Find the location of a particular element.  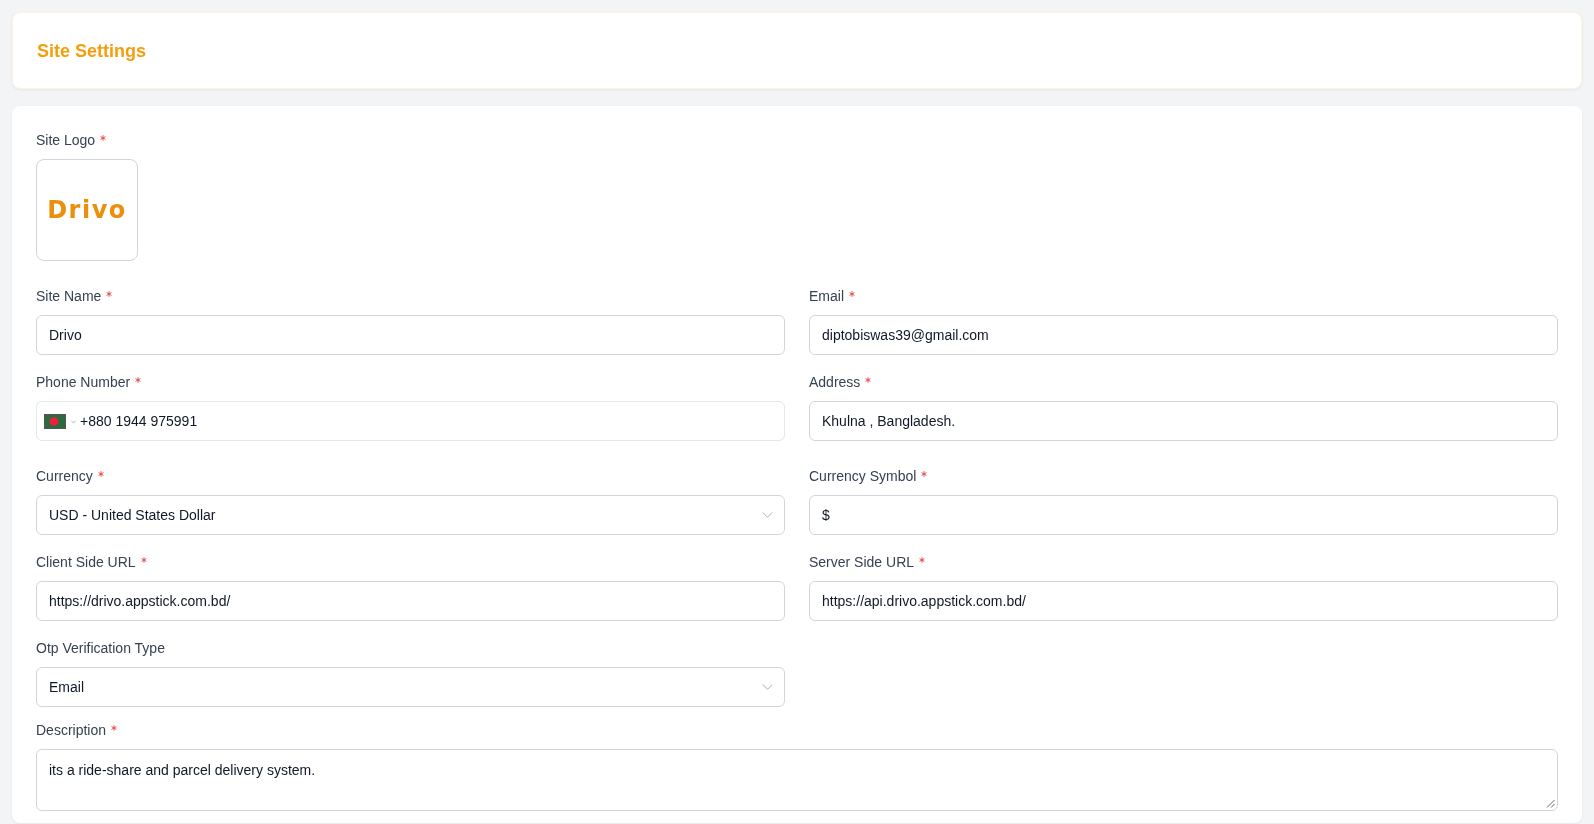

field-label: Site Logo is located at coordinates (66, 140).